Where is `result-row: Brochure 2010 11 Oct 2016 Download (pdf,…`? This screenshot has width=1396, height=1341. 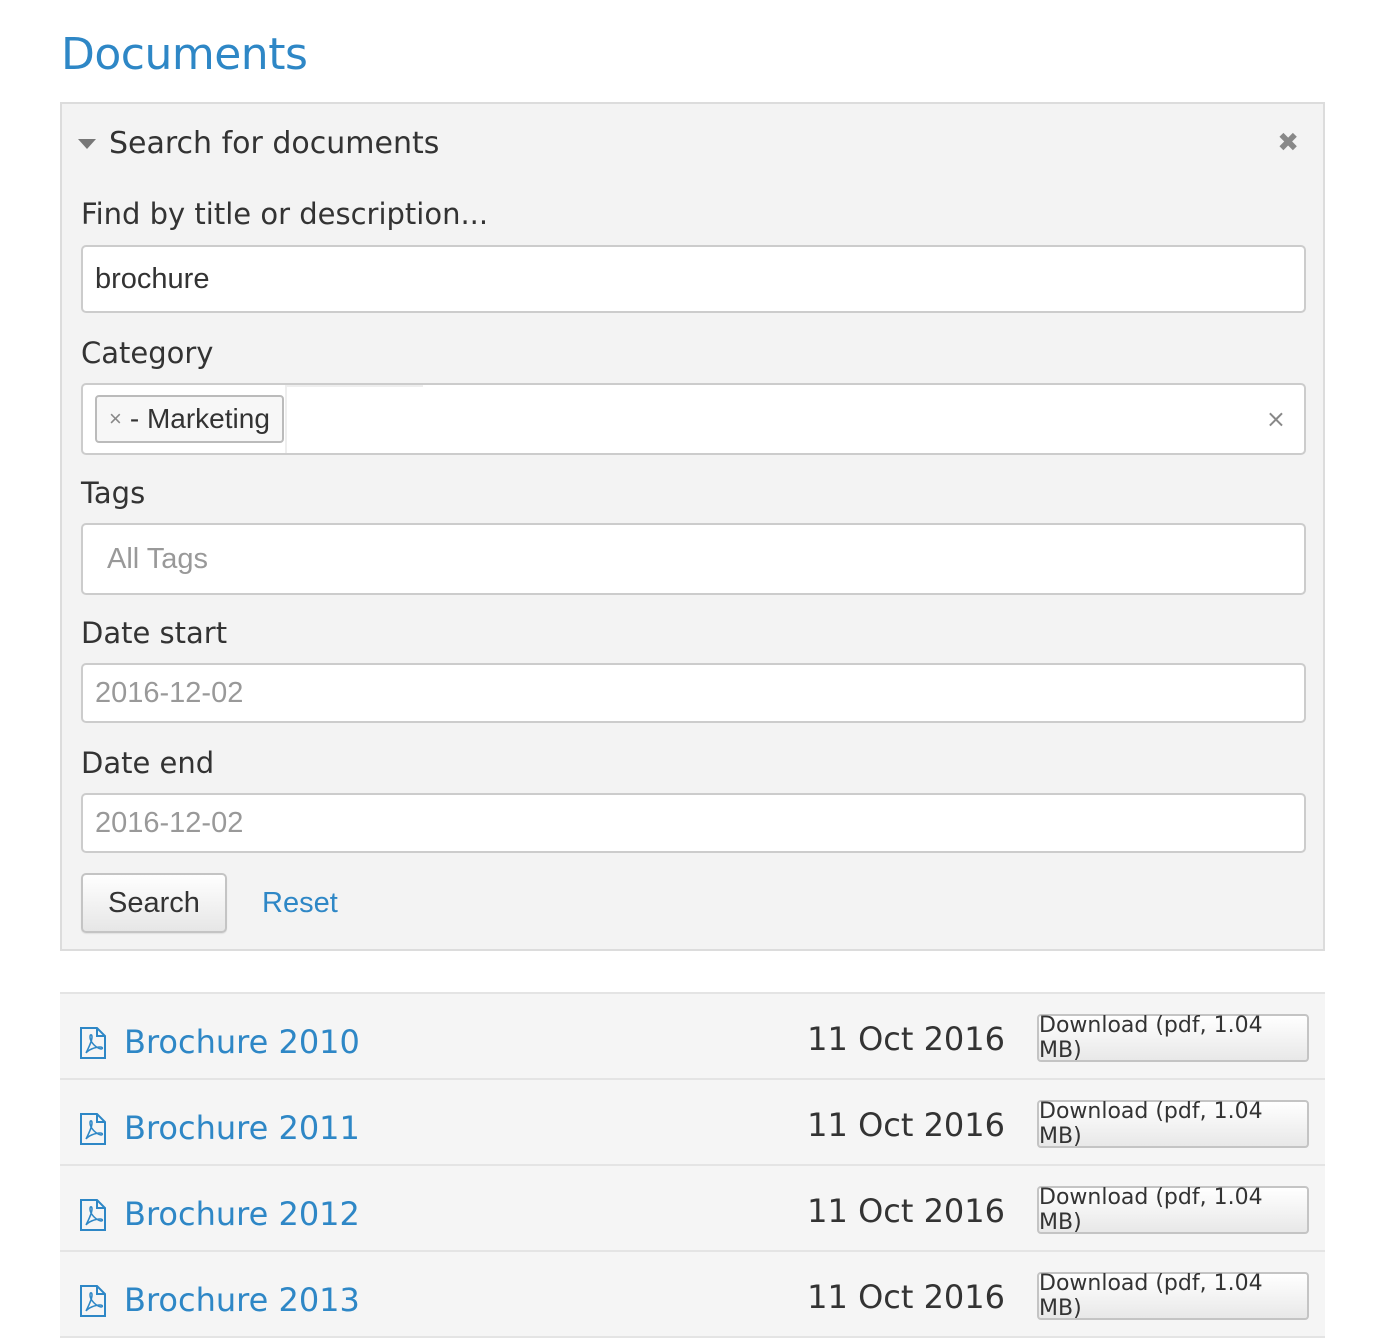
result-row: Brochure 2010 11 Oct 2016 Download (pdf,… is located at coordinates (692, 1037).